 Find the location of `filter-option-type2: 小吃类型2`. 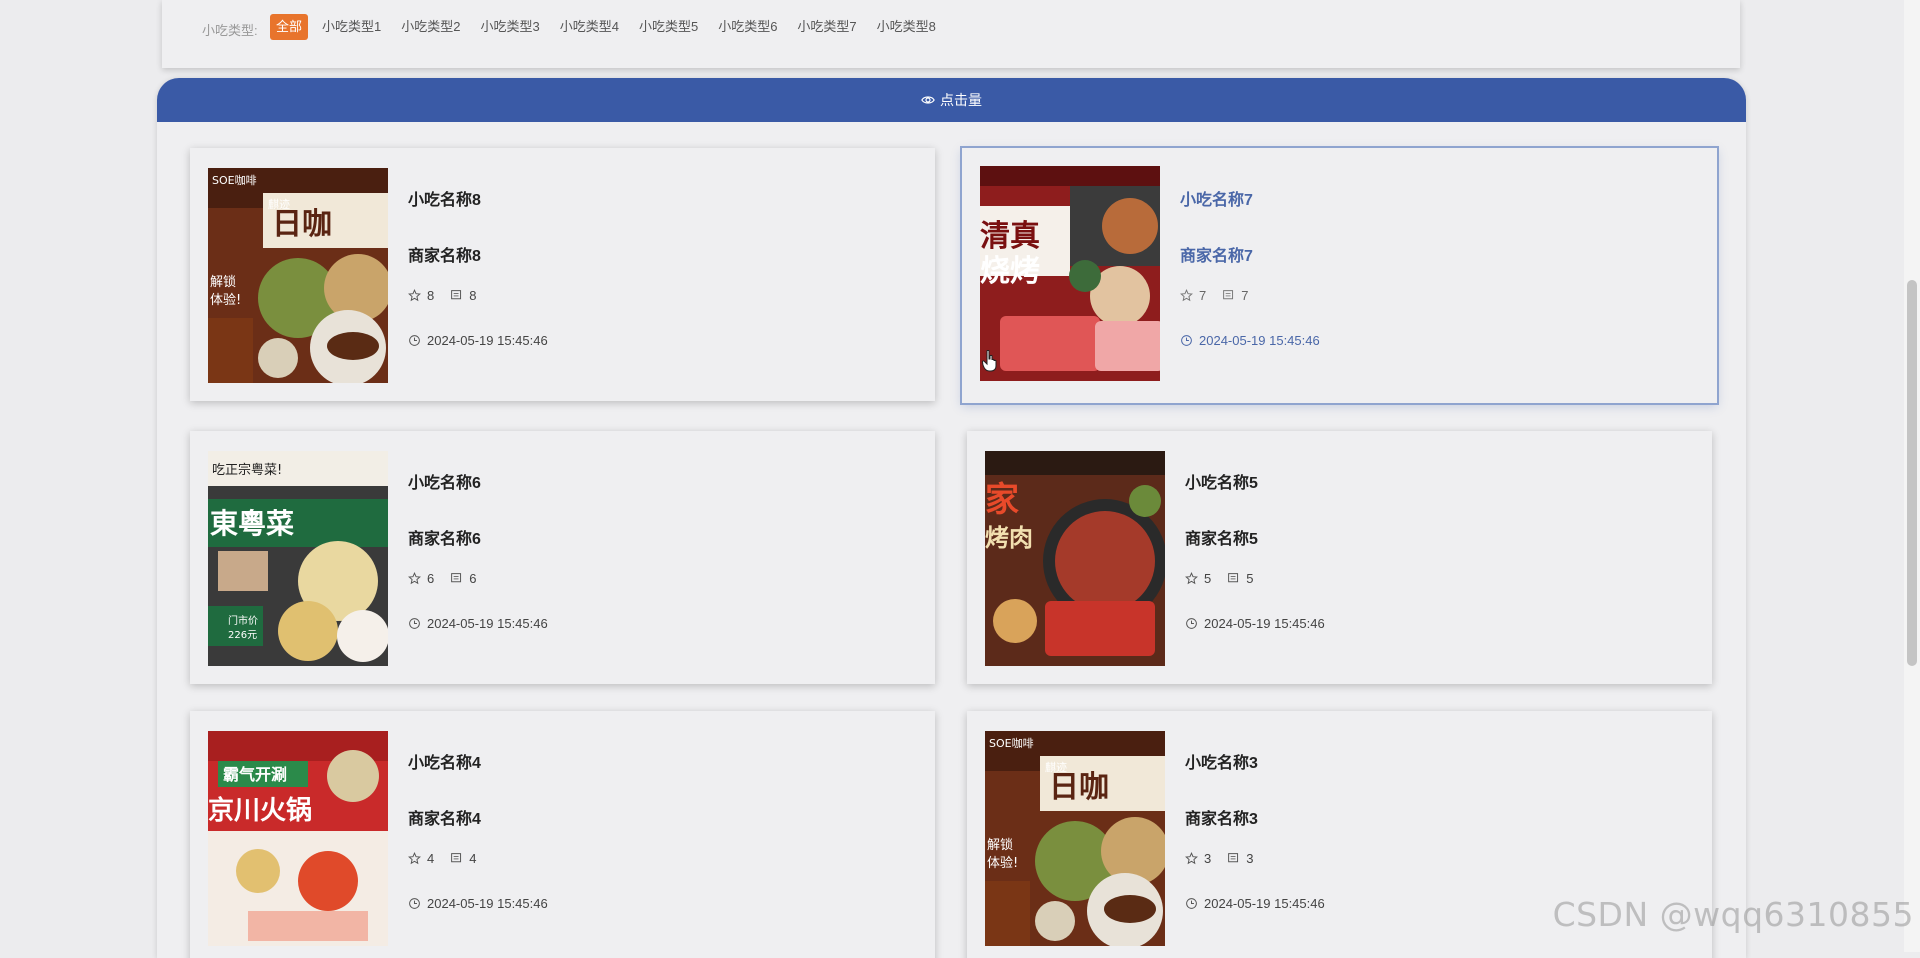

filter-option-type2: 小吃类型2 is located at coordinates (430, 27).